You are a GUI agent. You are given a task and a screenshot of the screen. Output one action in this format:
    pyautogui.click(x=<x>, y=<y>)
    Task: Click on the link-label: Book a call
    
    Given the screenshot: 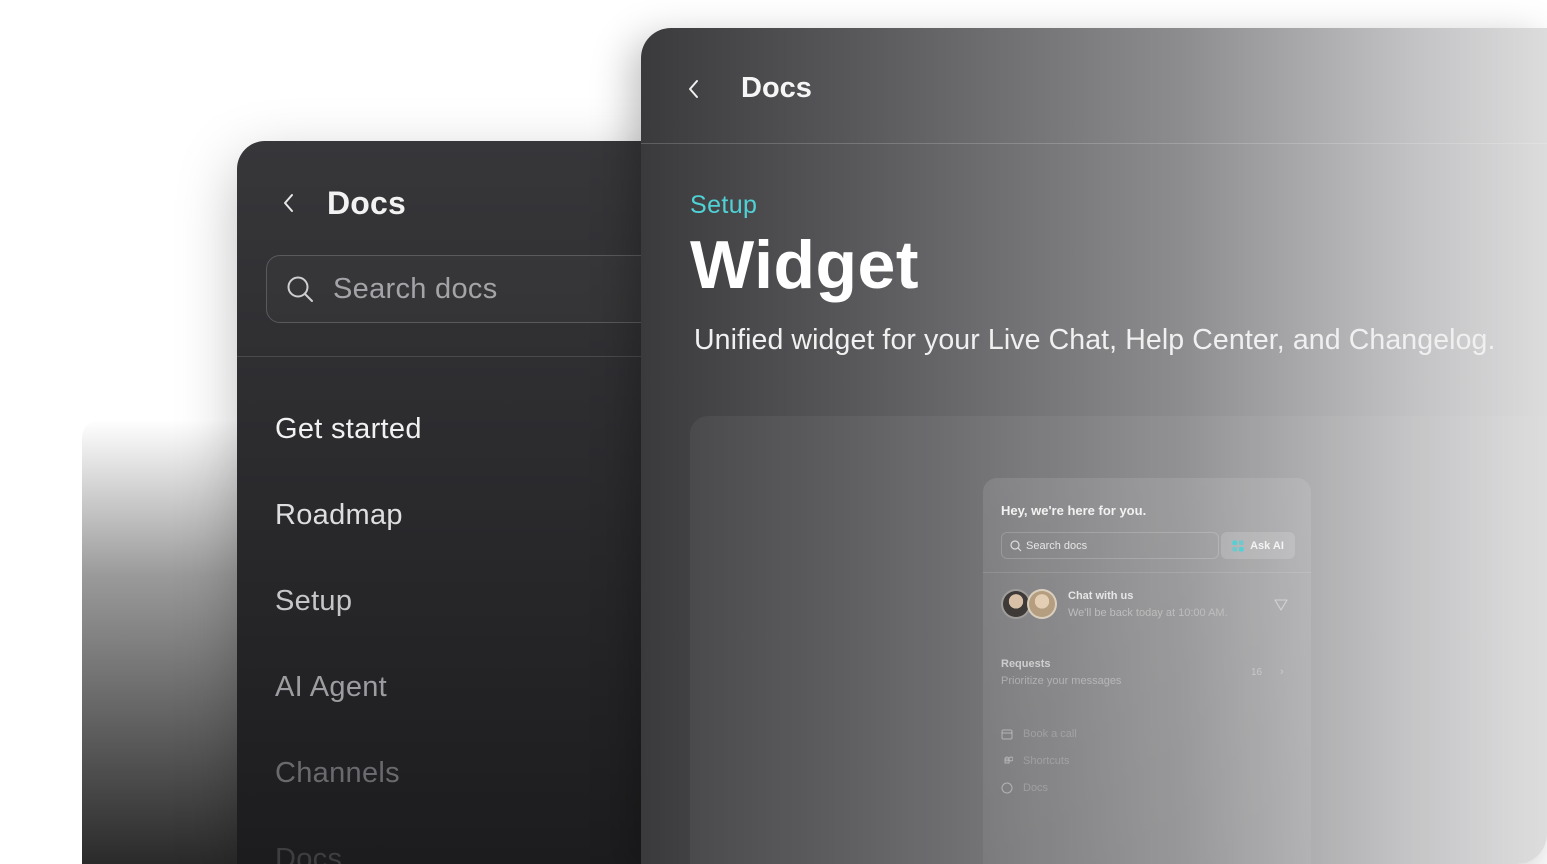 What is the action you would take?
    pyautogui.click(x=1050, y=734)
    